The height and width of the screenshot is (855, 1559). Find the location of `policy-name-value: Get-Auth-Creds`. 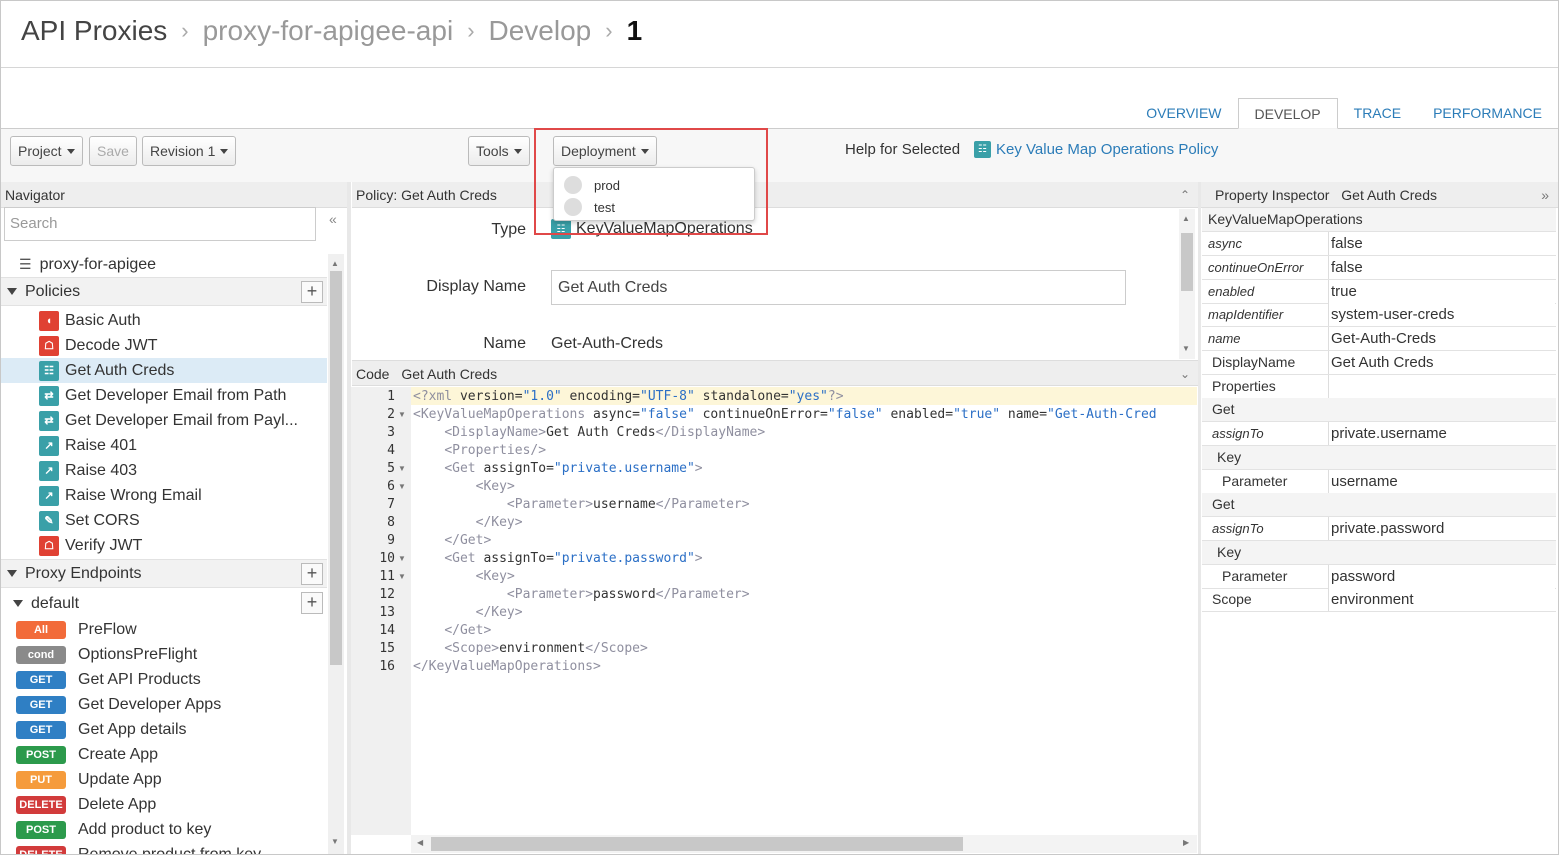

policy-name-value: Get-Auth-Creds is located at coordinates (607, 343).